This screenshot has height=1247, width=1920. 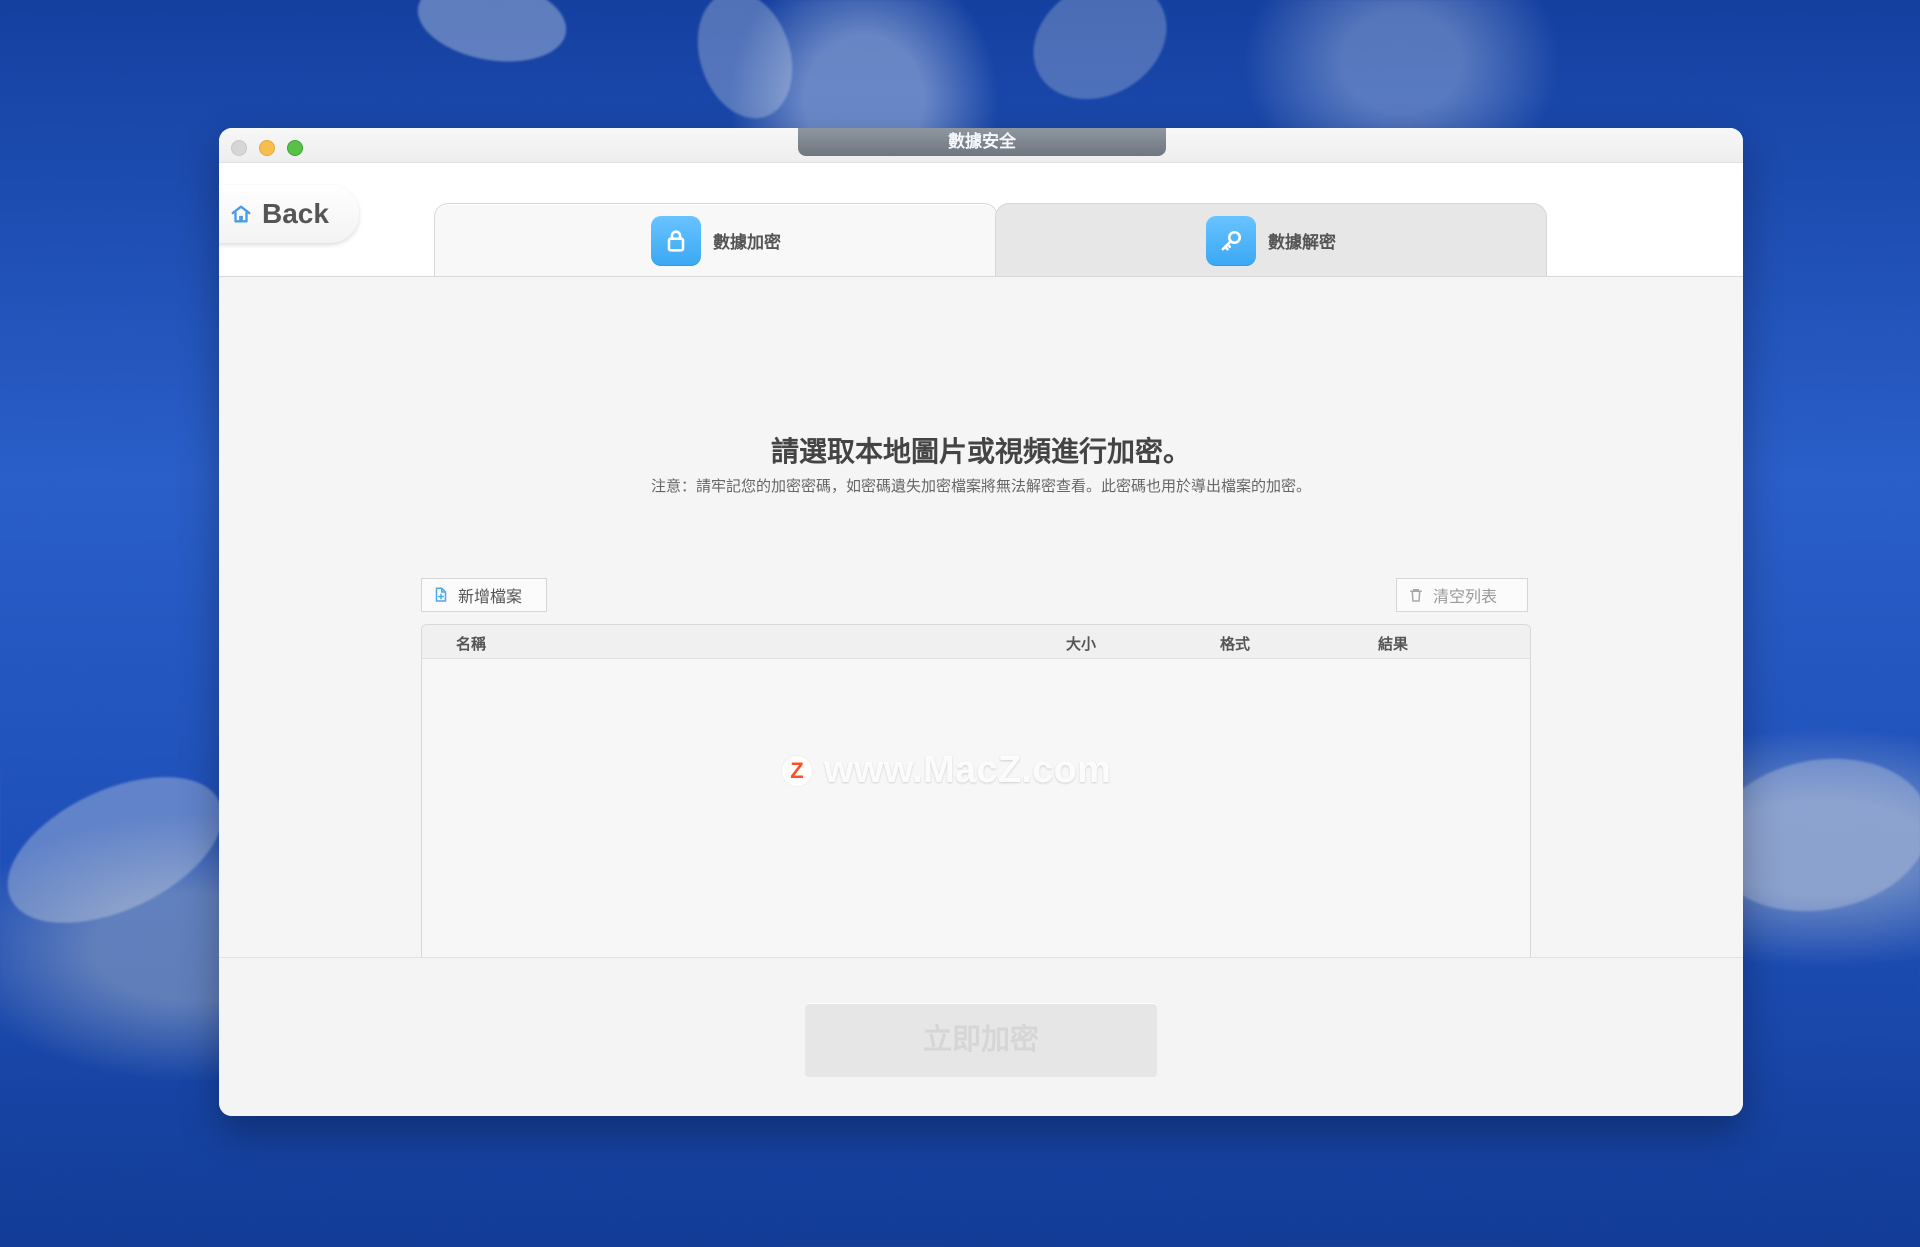 I want to click on clear-list-label: 清空列表, so click(x=1465, y=597).